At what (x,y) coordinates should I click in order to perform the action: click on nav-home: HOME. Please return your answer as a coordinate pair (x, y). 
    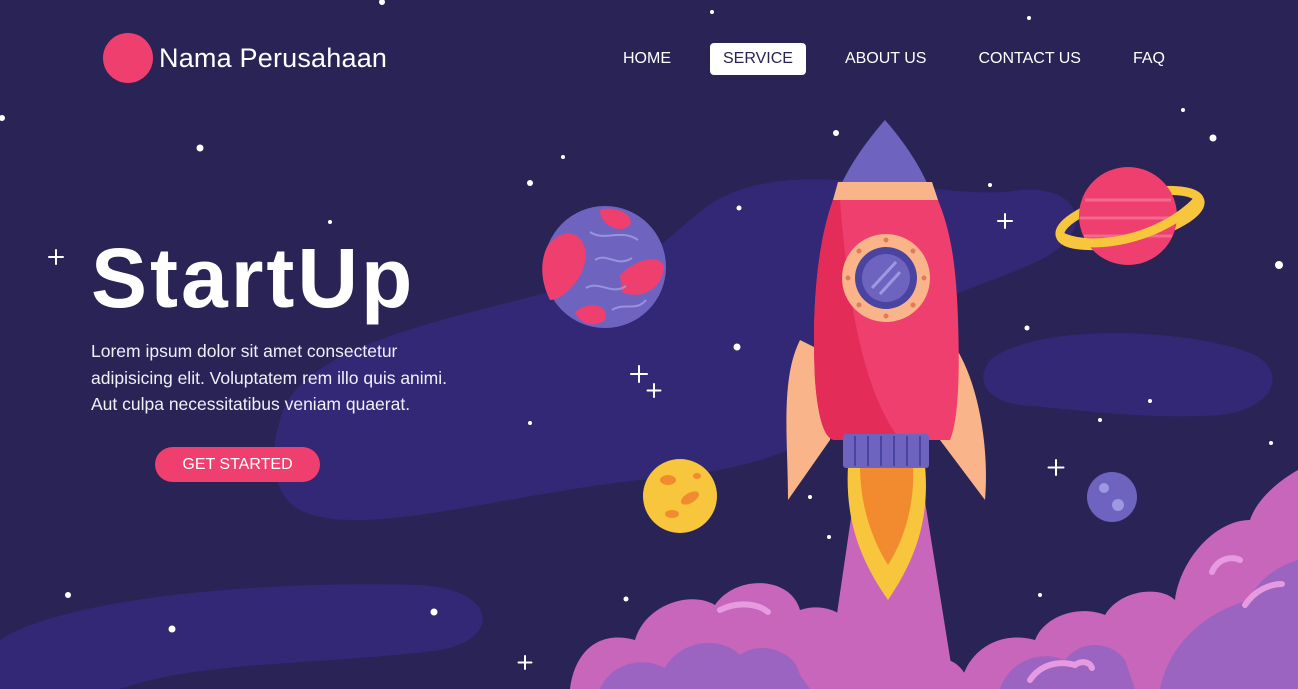
    Looking at the image, I should click on (647, 59).